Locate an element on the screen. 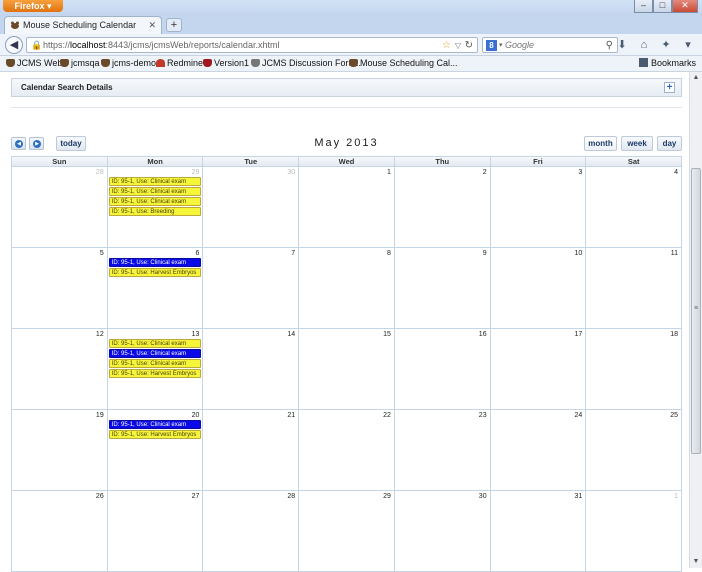 The height and width of the screenshot is (572, 702). prev-arrow-icon: ◀ is located at coordinates (19, 144).